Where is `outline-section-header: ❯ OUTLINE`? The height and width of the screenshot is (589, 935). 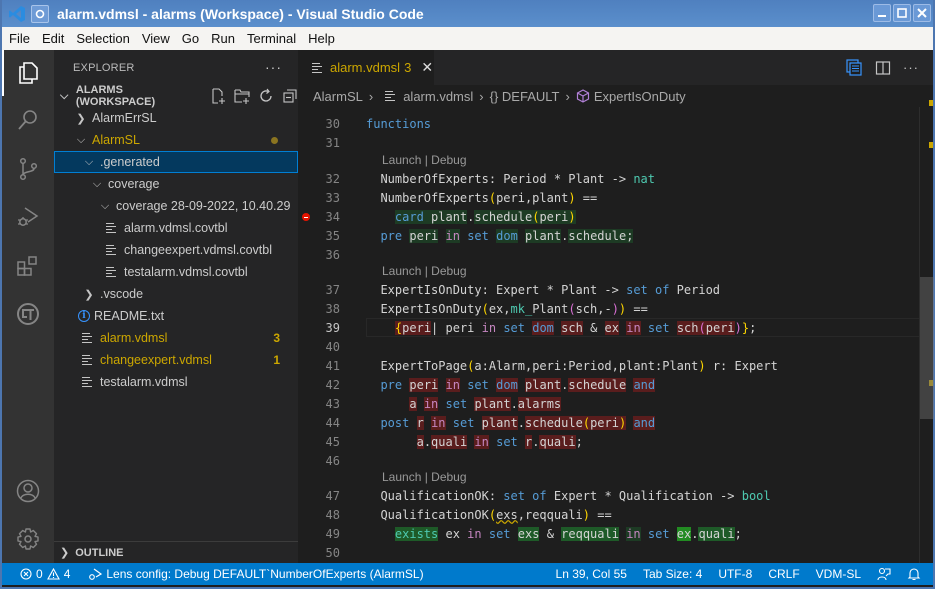
outline-section-header: ❯ OUTLINE is located at coordinates (176, 552).